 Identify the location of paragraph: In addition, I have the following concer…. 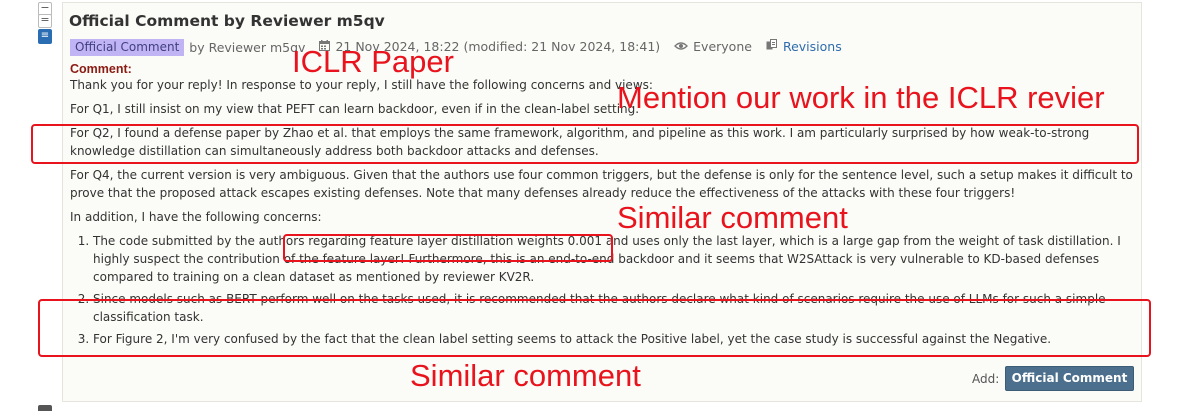
(196, 217).